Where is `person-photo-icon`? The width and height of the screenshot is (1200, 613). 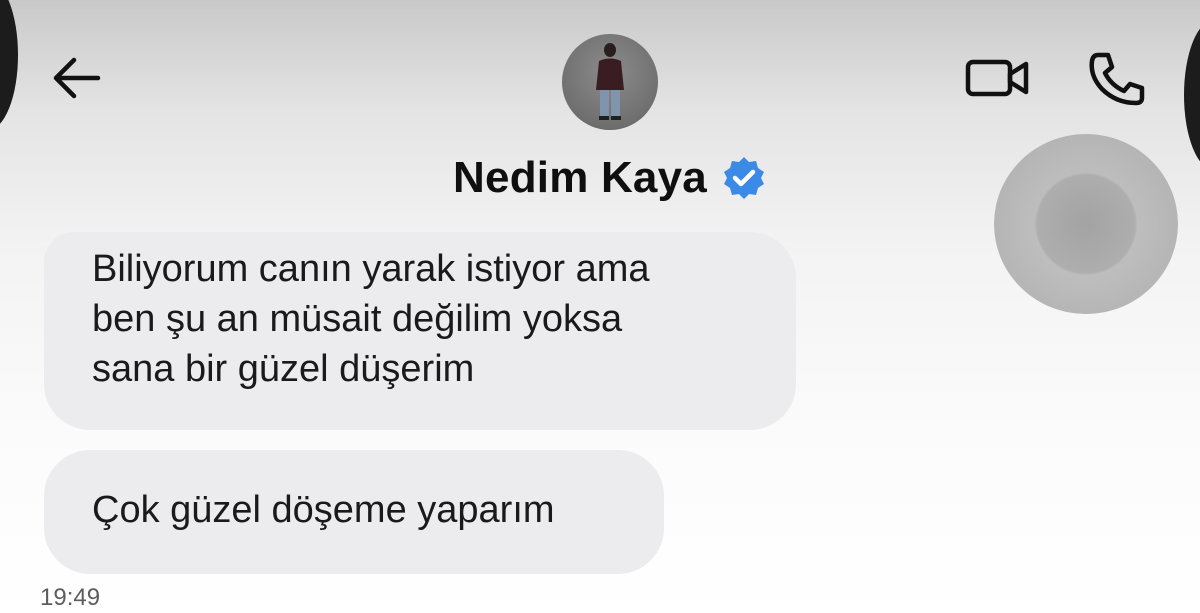
person-photo-icon is located at coordinates (610, 81).